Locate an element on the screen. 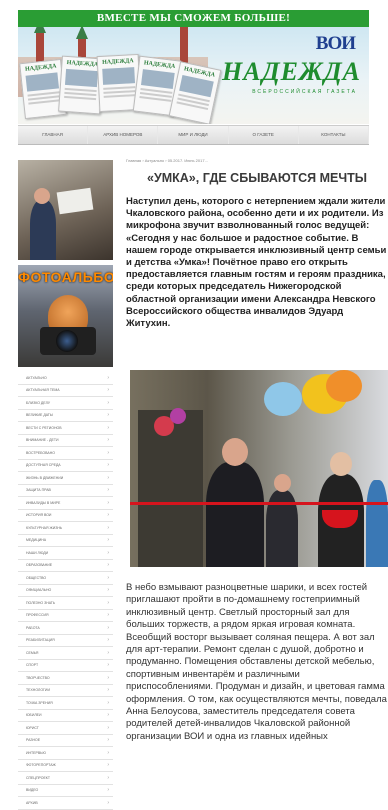 The image size is (388, 810). sidebar-menu-item: ФОТОРЕПОРТАЖ › is located at coordinates (65, 766).